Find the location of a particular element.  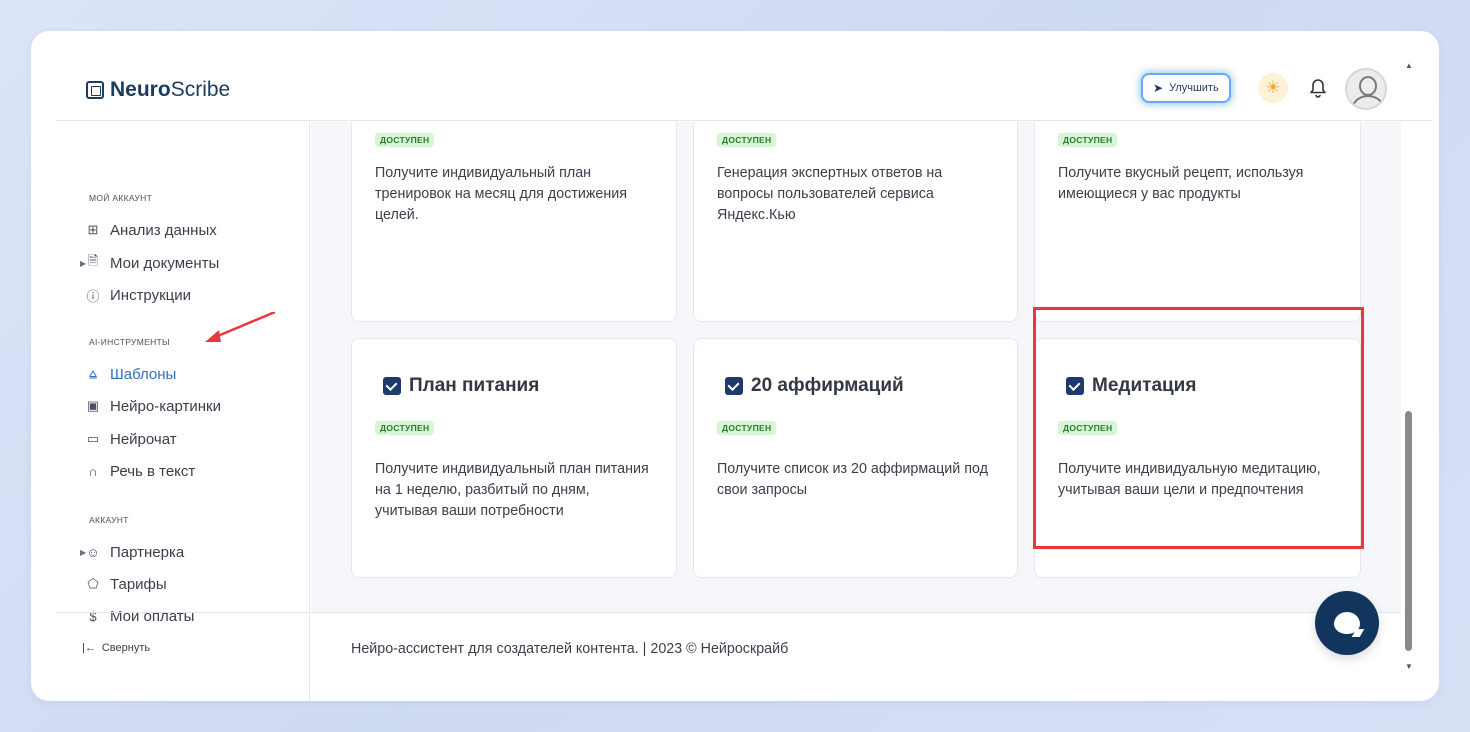

sidebar-item-my-documents: ▶ 🗎 Мои документы is located at coordinates (150, 263).